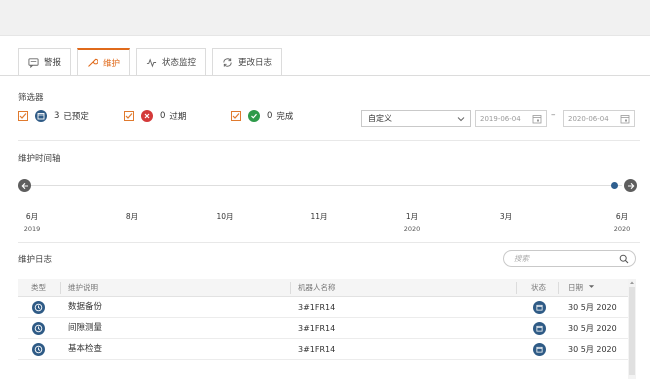 Image resolution: width=650 pixels, height=385 pixels. I want to click on sync-icon, so click(227, 62).